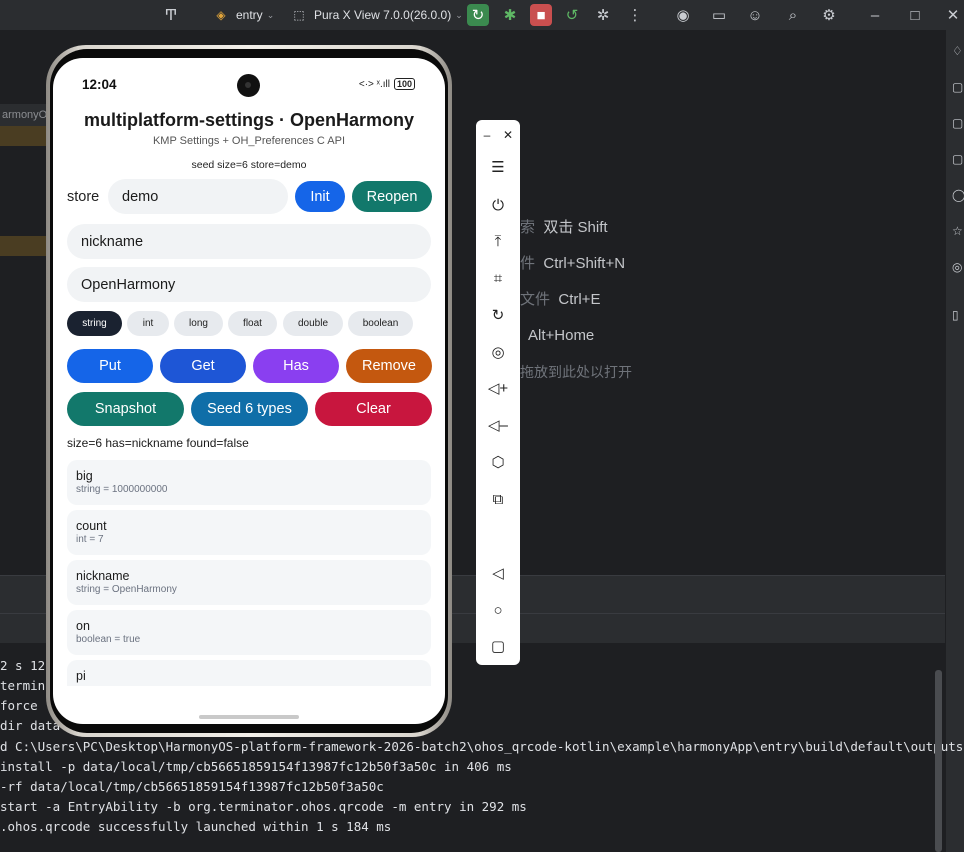 This screenshot has height=852, width=964. What do you see at coordinates (510, 15) in the screenshot?
I see `debug-icon: ✱` at bounding box center [510, 15].